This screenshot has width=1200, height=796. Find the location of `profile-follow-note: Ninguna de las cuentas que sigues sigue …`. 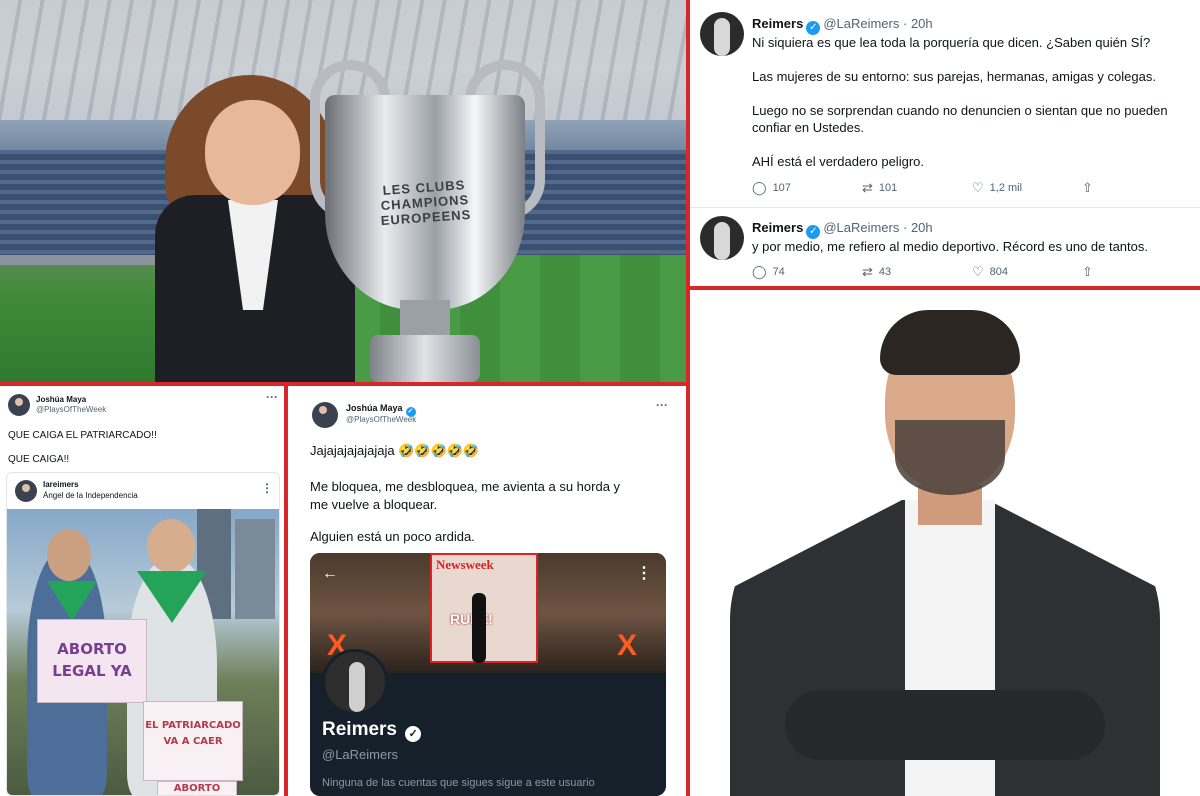

profile-follow-note: Ninguna de las cuentas que sigues sigue … is located at coordinates (458, 783).